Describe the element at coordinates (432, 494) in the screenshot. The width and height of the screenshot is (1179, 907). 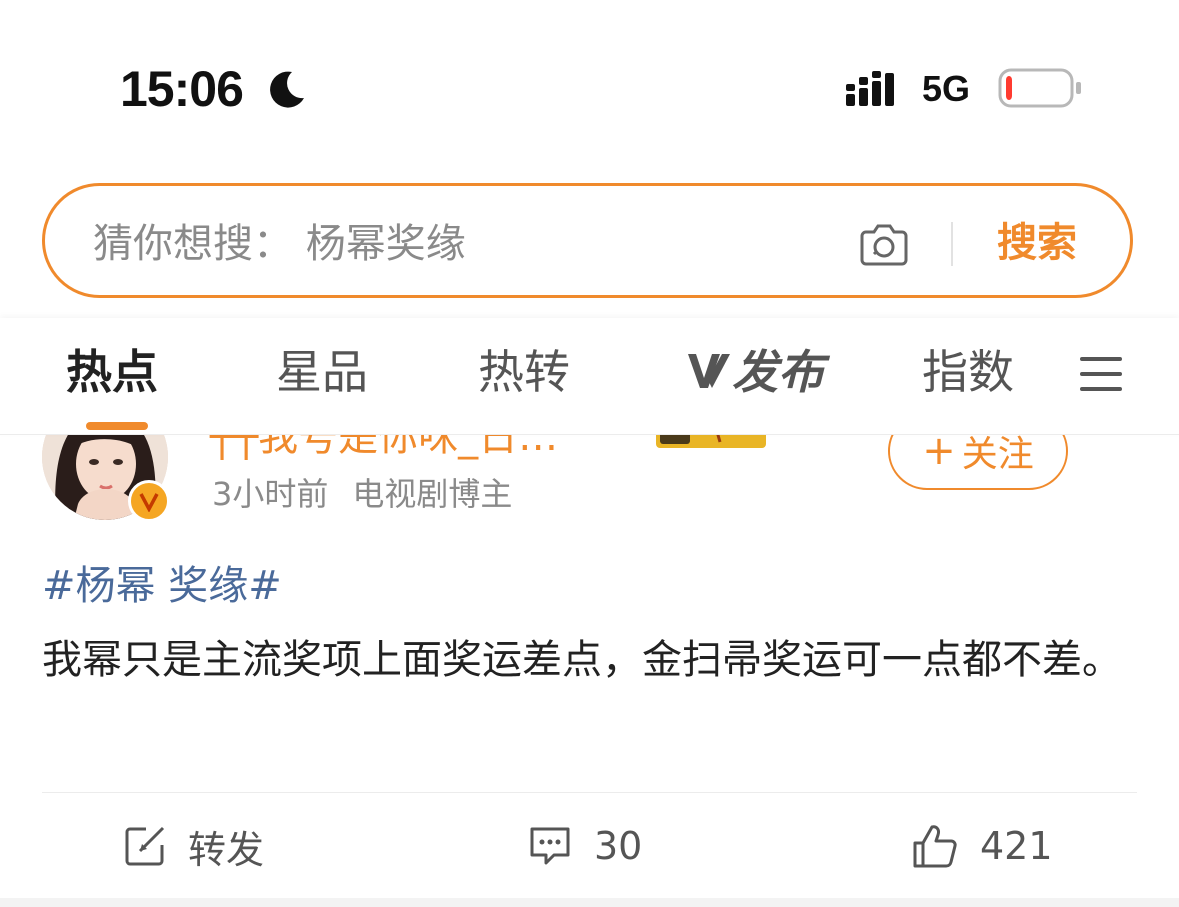
I see `author-type: 电视剧博主` at that location.